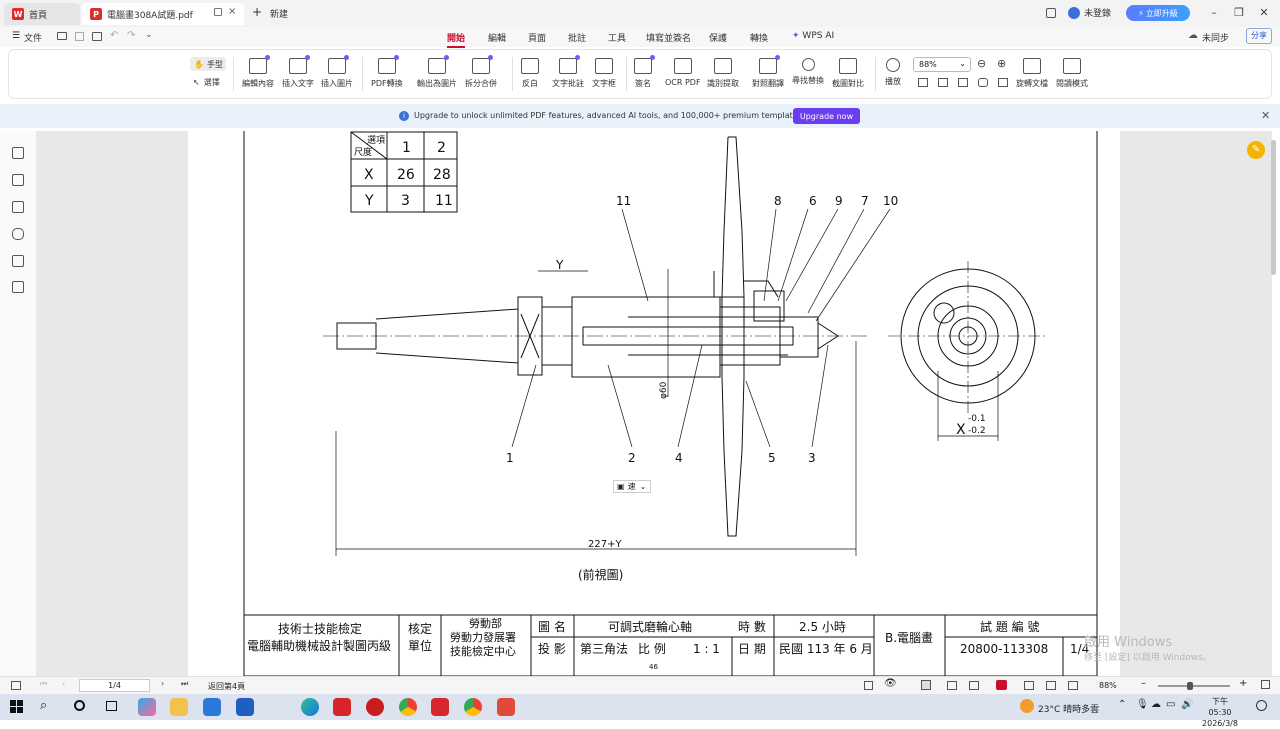 This screenshot has height=729, width=1280. What do you see at coordinates (952, 685) in the screenshot?
I see `reading-icon` at bounding box center [952, 685].